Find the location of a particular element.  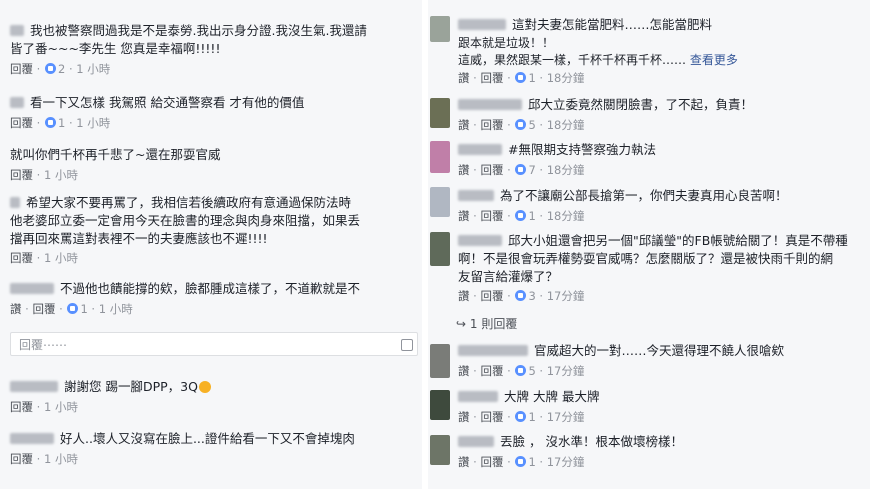

see-more-link: 查看更多 is located at coordinates (714, 60).